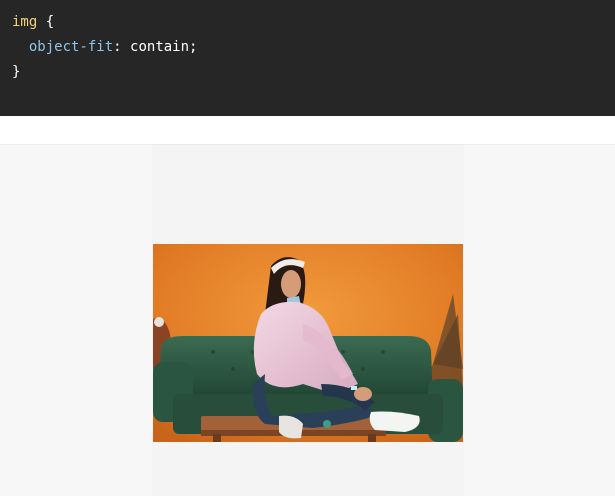 The image size is (615, 496). I want to click on code-selector: img, so click(25, 22).